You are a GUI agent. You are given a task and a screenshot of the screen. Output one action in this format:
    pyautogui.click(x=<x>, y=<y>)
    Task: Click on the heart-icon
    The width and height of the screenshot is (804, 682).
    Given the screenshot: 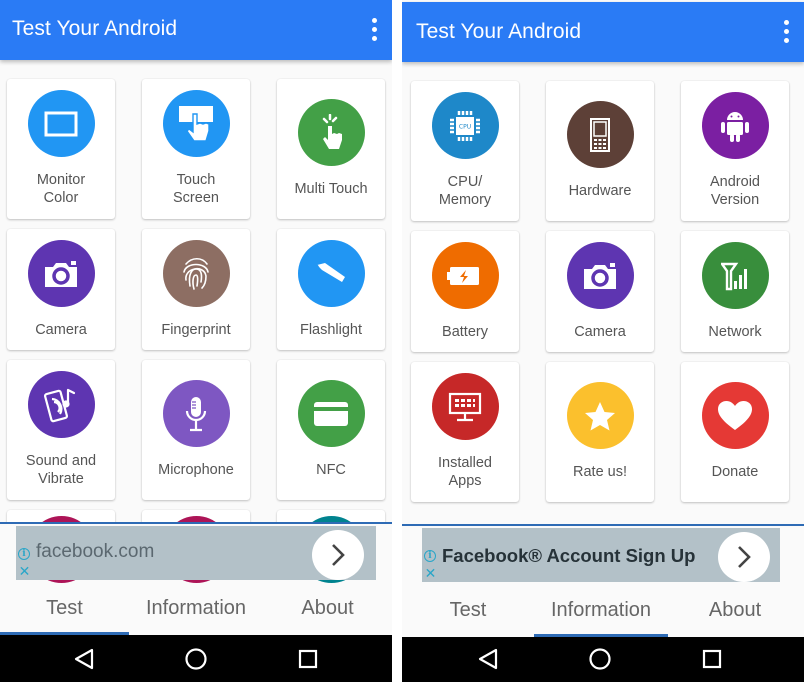 What is the action you would take?
    pyautogui.click(x=735, y=415)
    